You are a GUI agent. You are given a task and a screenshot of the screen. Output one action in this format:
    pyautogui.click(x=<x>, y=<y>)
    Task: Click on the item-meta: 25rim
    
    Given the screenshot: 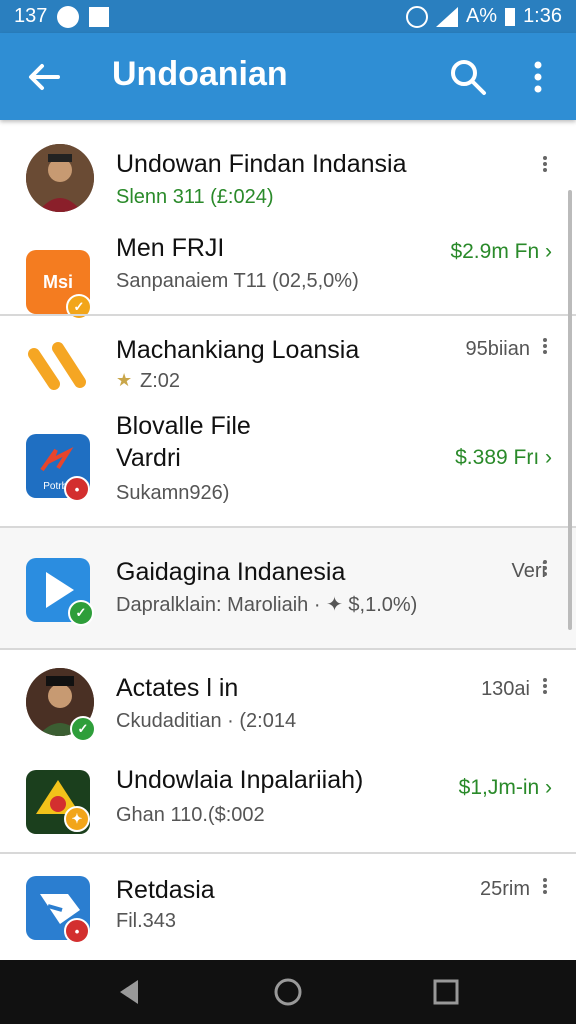 What is the action you would take?
    pyautogui.click(x=504, y=889)
    